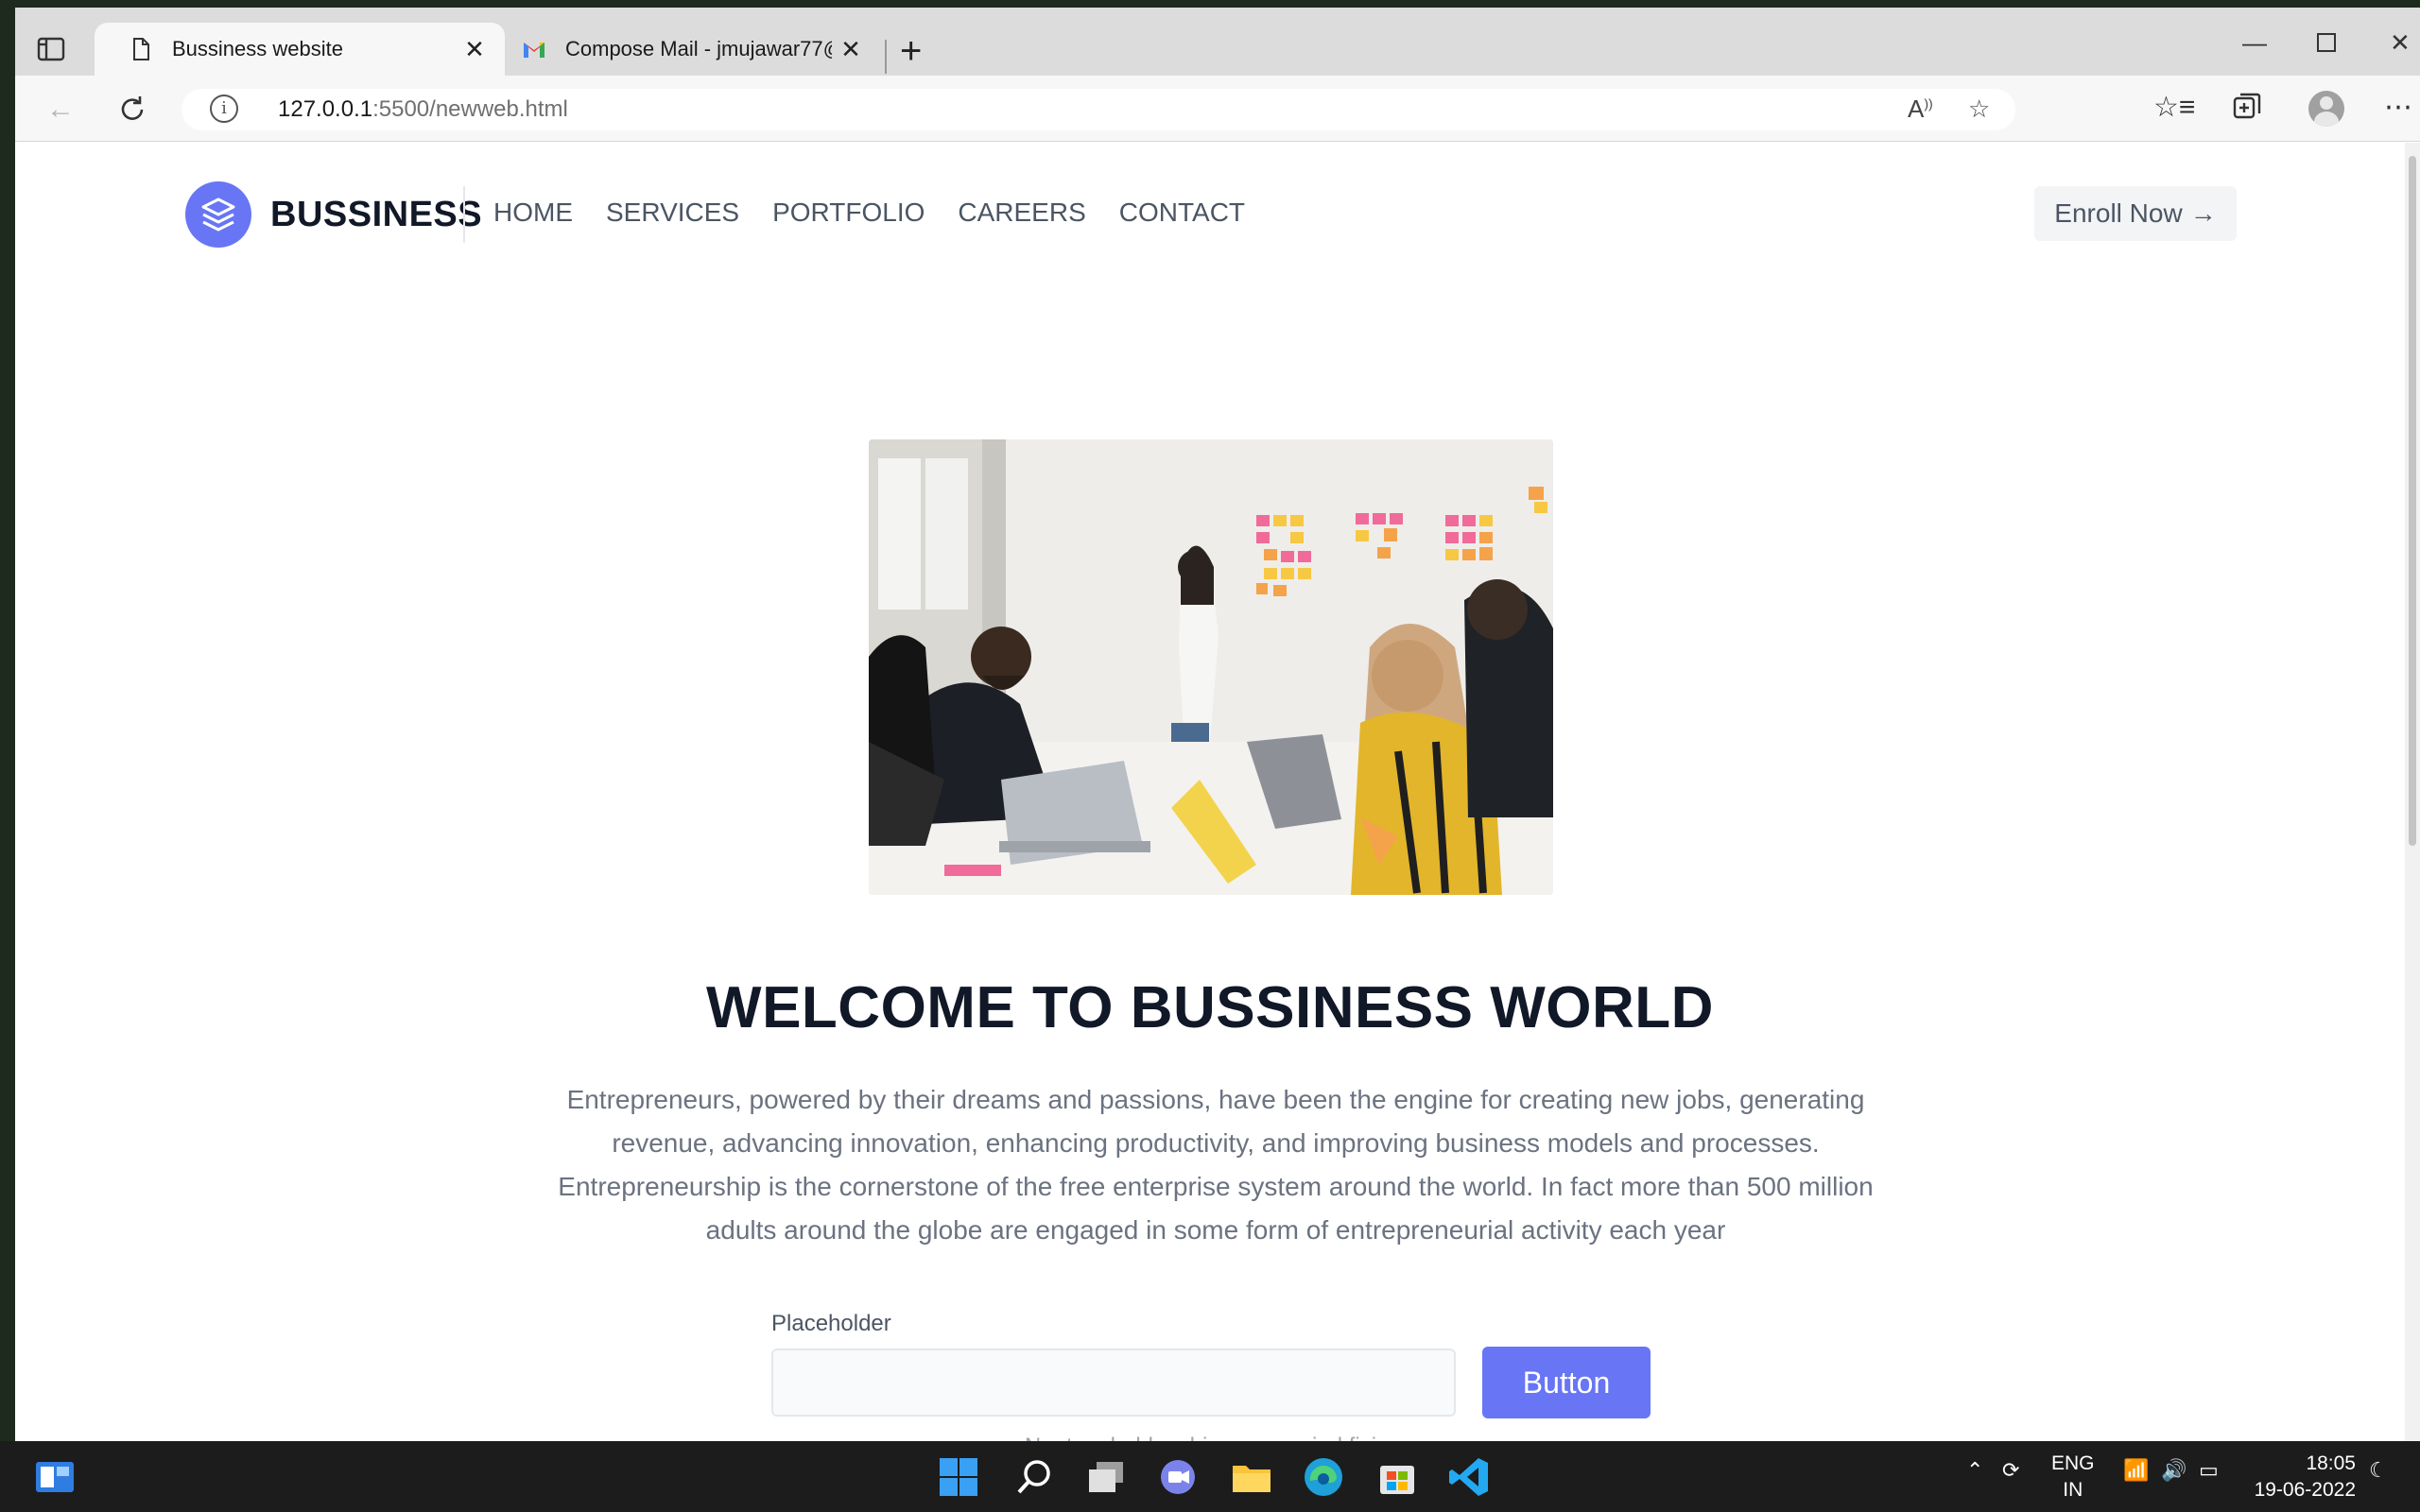  I want to click on store-icon, so click(1397, 1477).